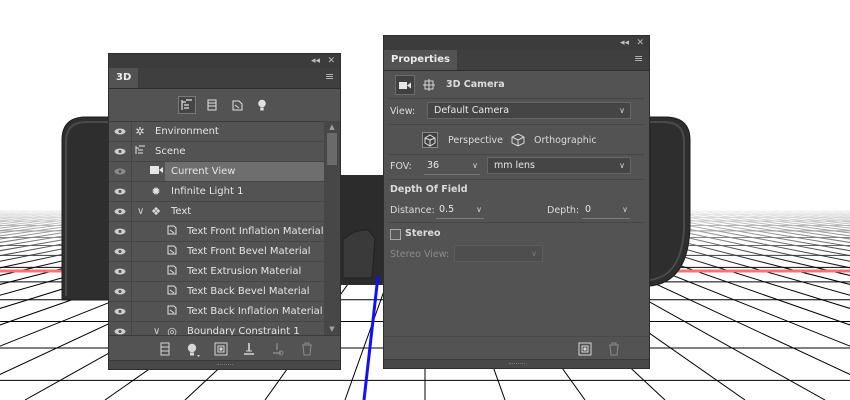 The width and height of the screenshot is (850, 400). I want to click on view-label: View:, so click(403, 111).